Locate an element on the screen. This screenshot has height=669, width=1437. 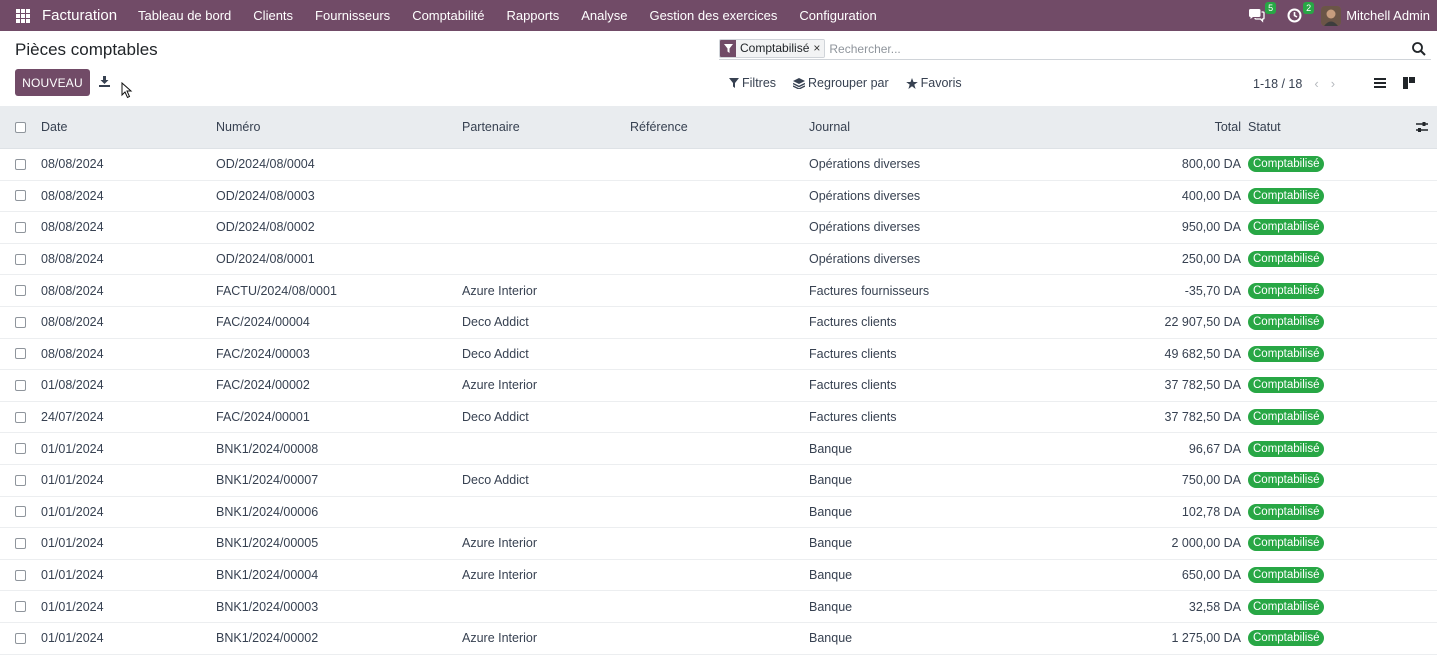
pager-previous-icon: ‹ is located at coordinates (1316, 83).